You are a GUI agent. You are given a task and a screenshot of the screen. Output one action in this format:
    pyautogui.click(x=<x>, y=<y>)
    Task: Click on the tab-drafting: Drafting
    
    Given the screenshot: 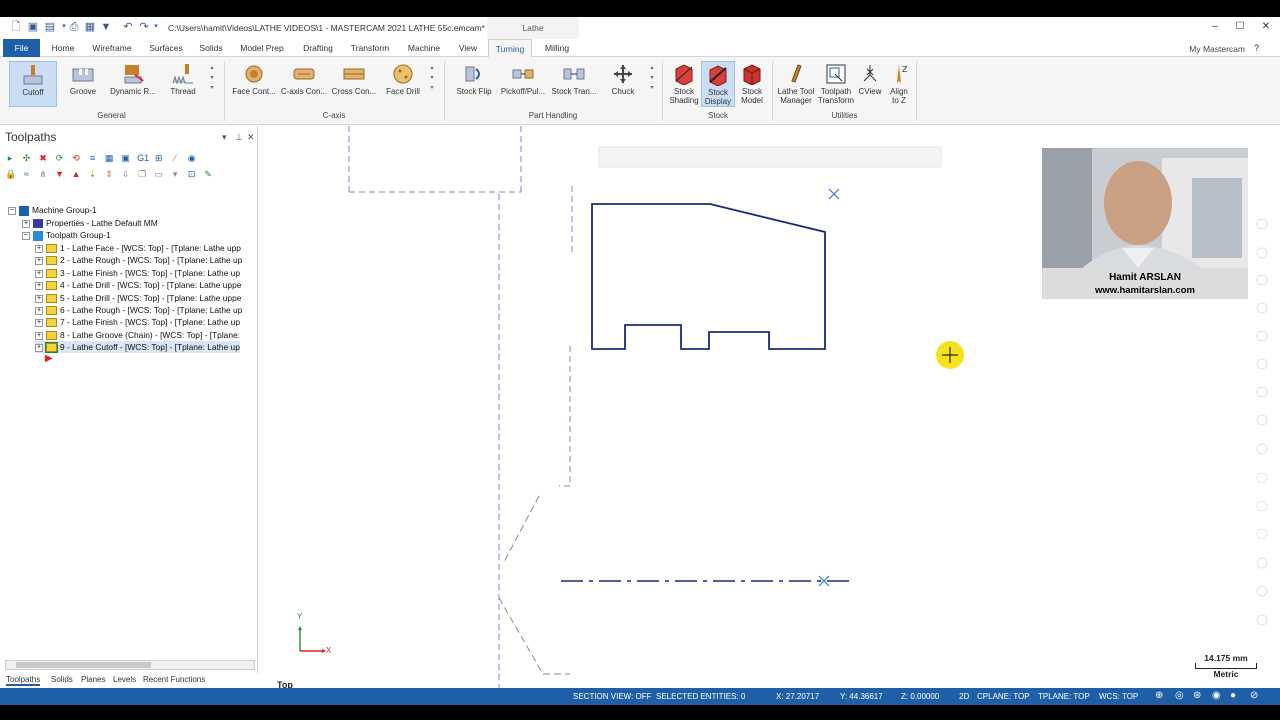 What is the action you would take?
    pyautogui.click(x=318, y=48)
    